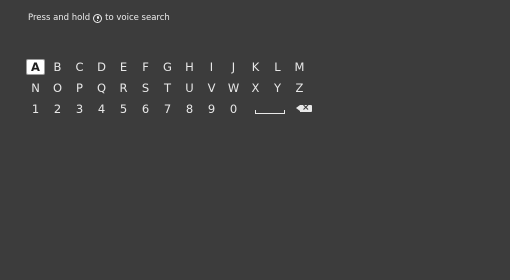  I want to click on microphone-icon, so click(98, 18).